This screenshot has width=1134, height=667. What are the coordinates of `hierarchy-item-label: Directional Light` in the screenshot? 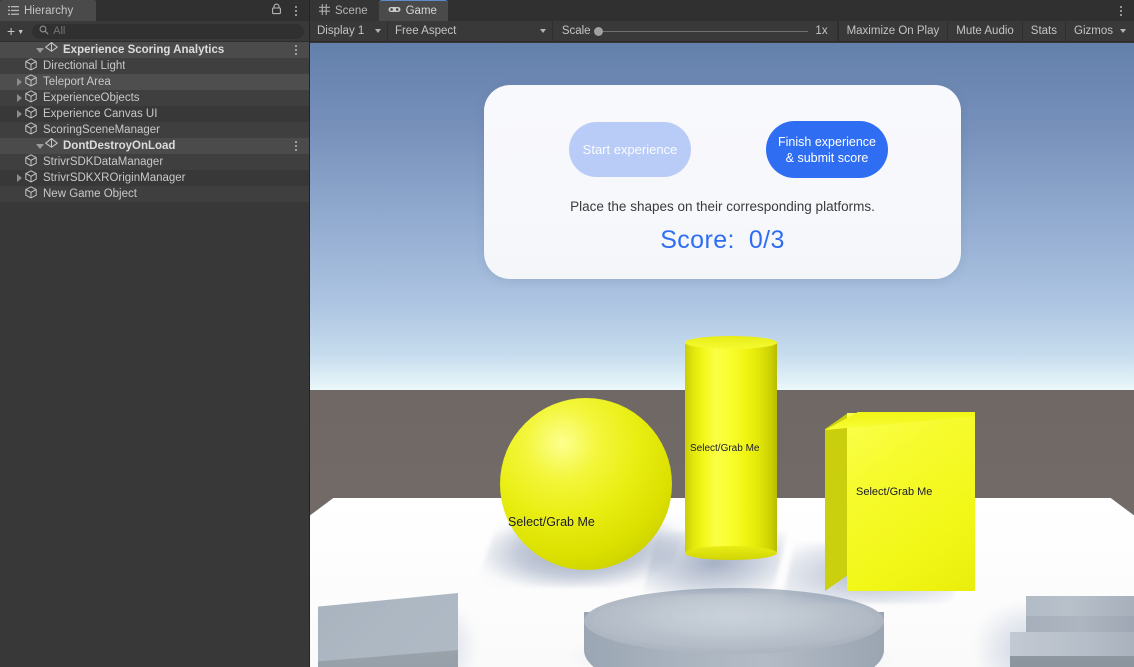 It's located at (84, 66).